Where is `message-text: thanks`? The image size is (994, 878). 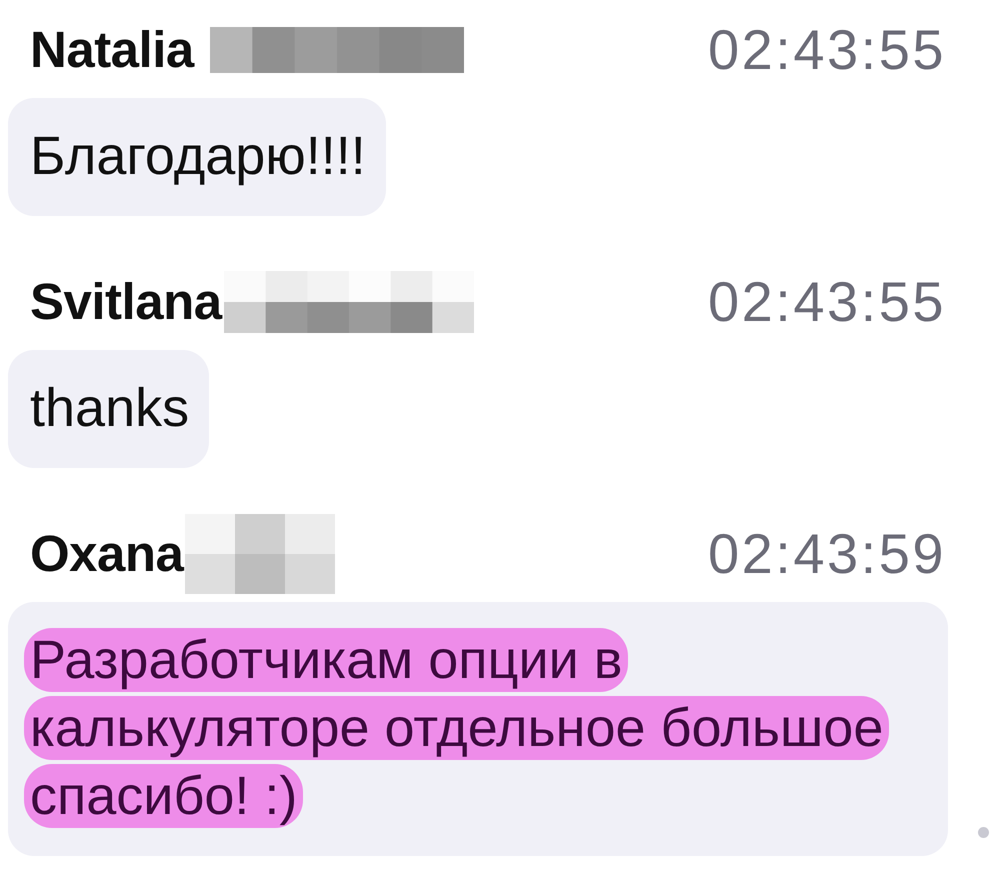
message-text: thanks is located at coordinates (109, 408).